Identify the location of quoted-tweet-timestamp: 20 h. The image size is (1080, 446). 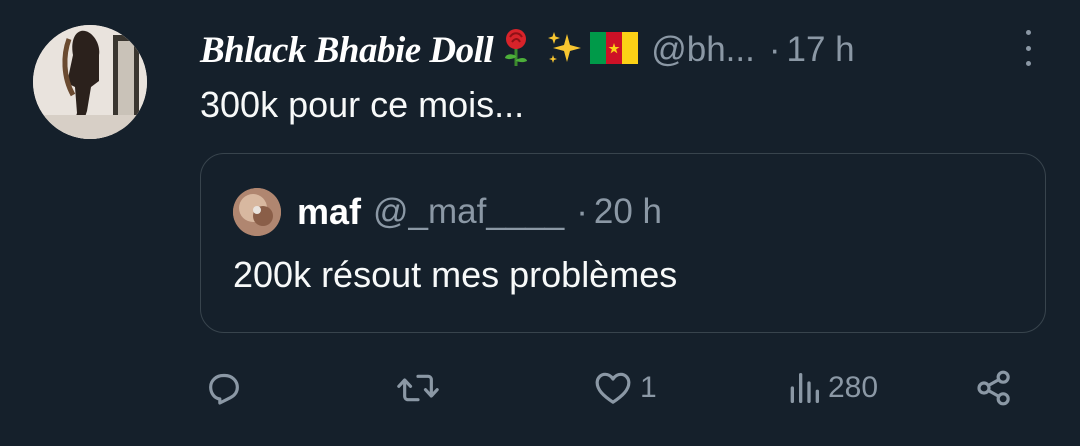
(628, 211).